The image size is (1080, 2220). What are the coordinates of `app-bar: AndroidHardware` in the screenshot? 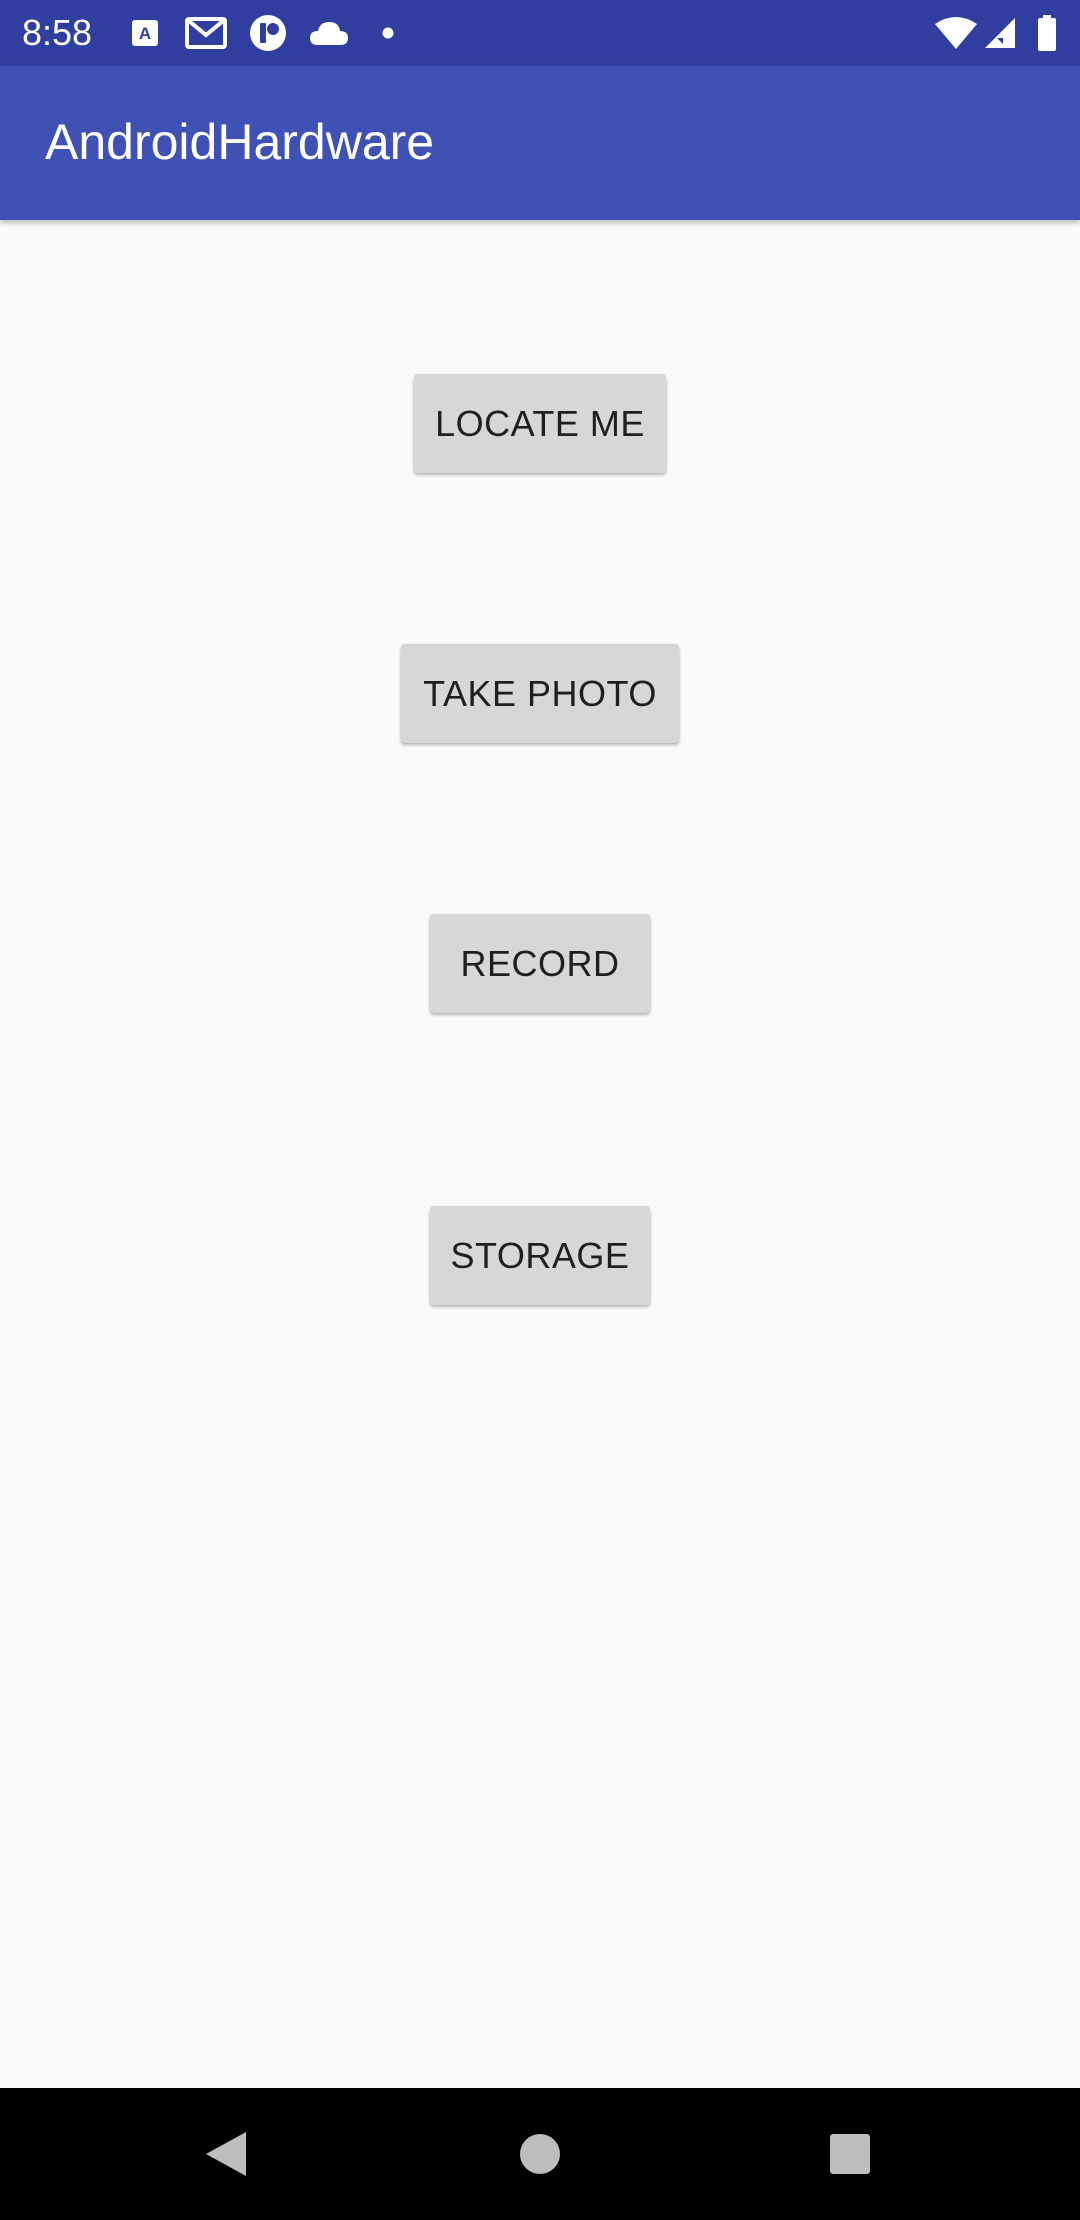 It's located at (540, 143).